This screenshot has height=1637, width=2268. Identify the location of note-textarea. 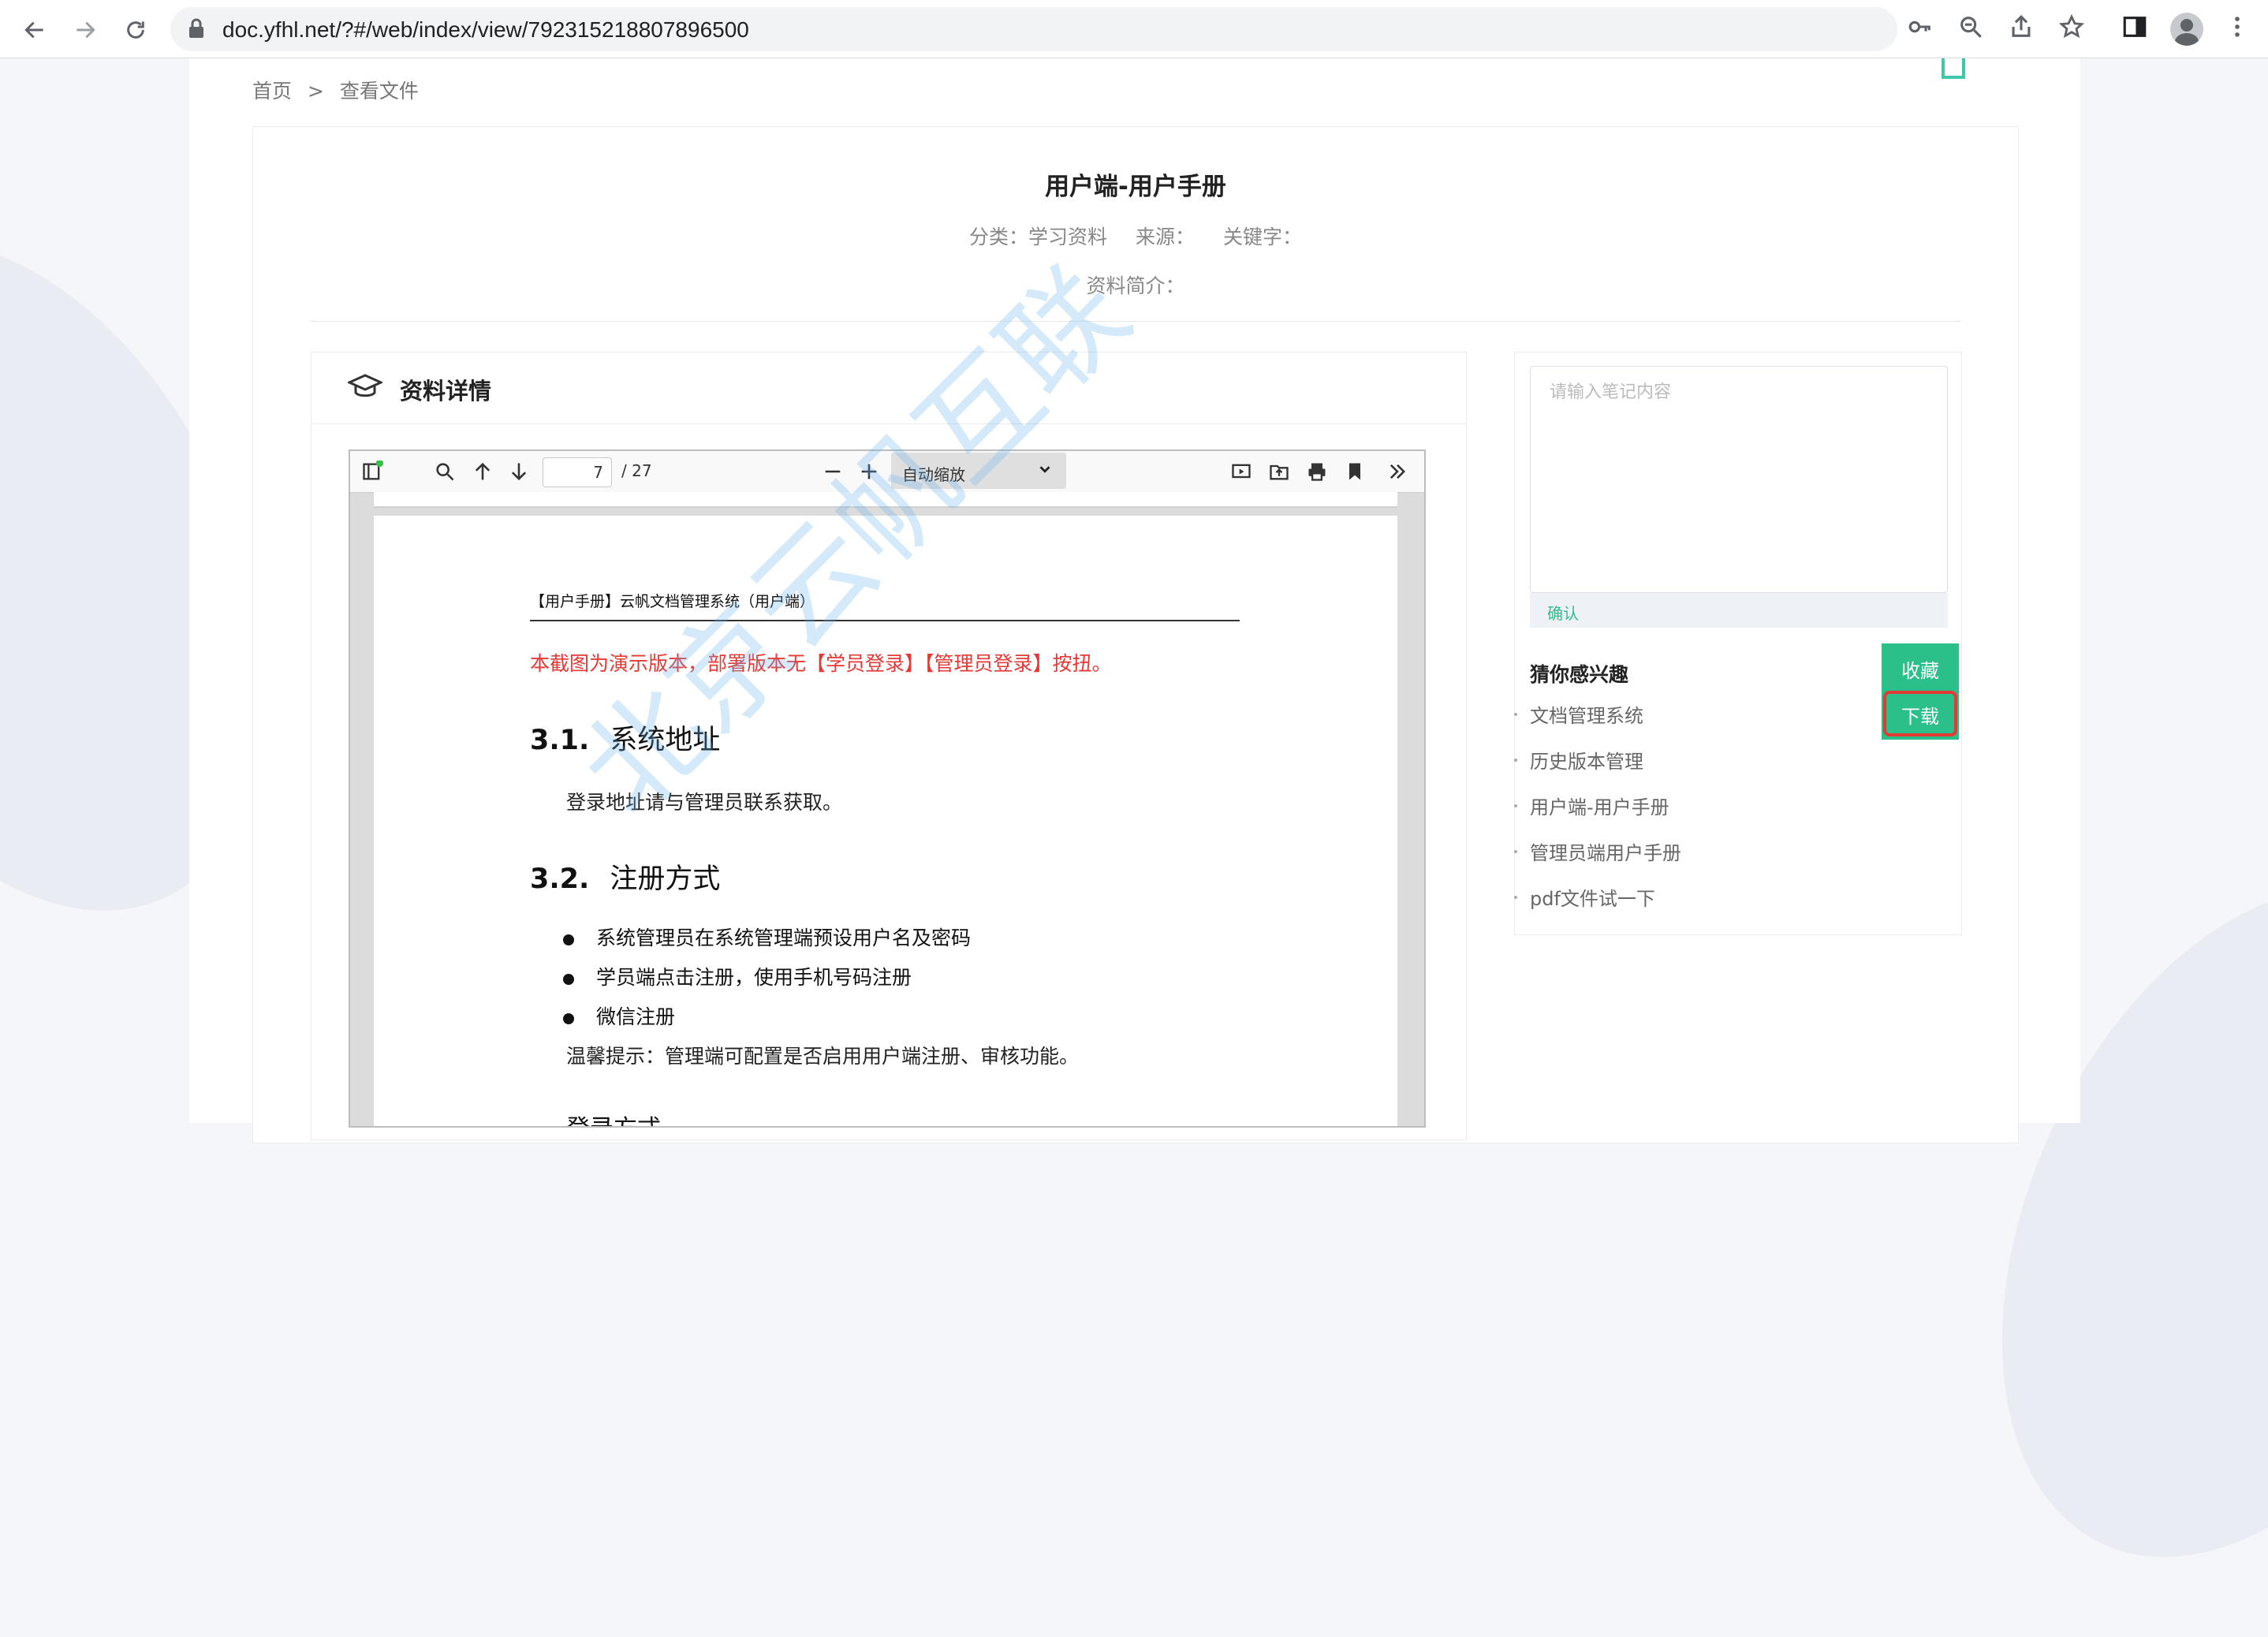
(1739, 480).